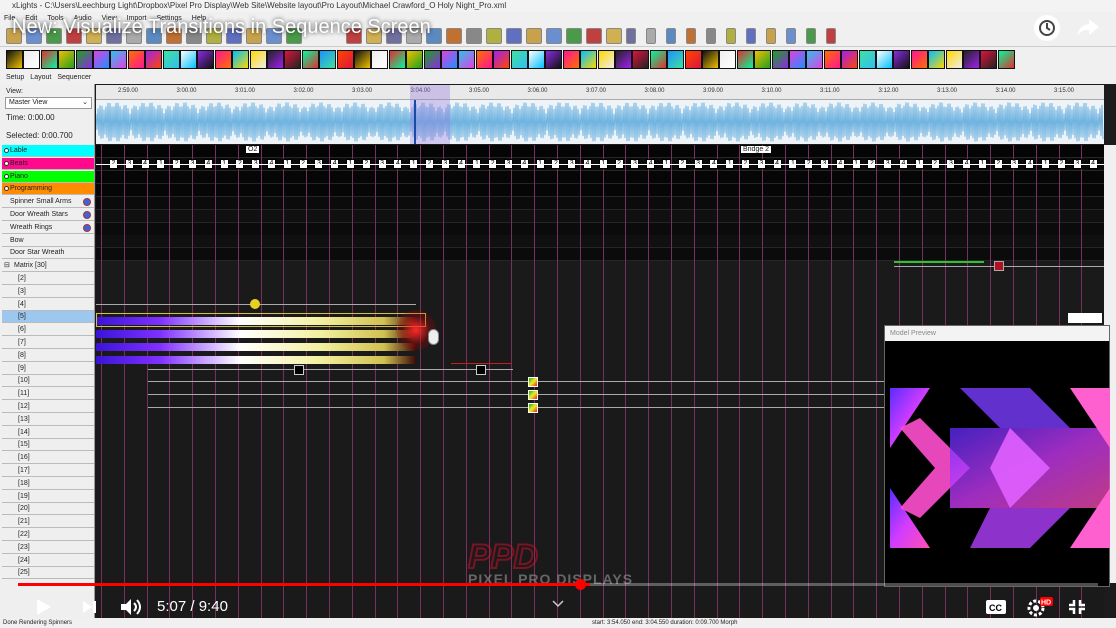  What do you see at coordinates (48, 330) in the screenshot?
I see `row-label: [6]` at bounding box center [48, 330].